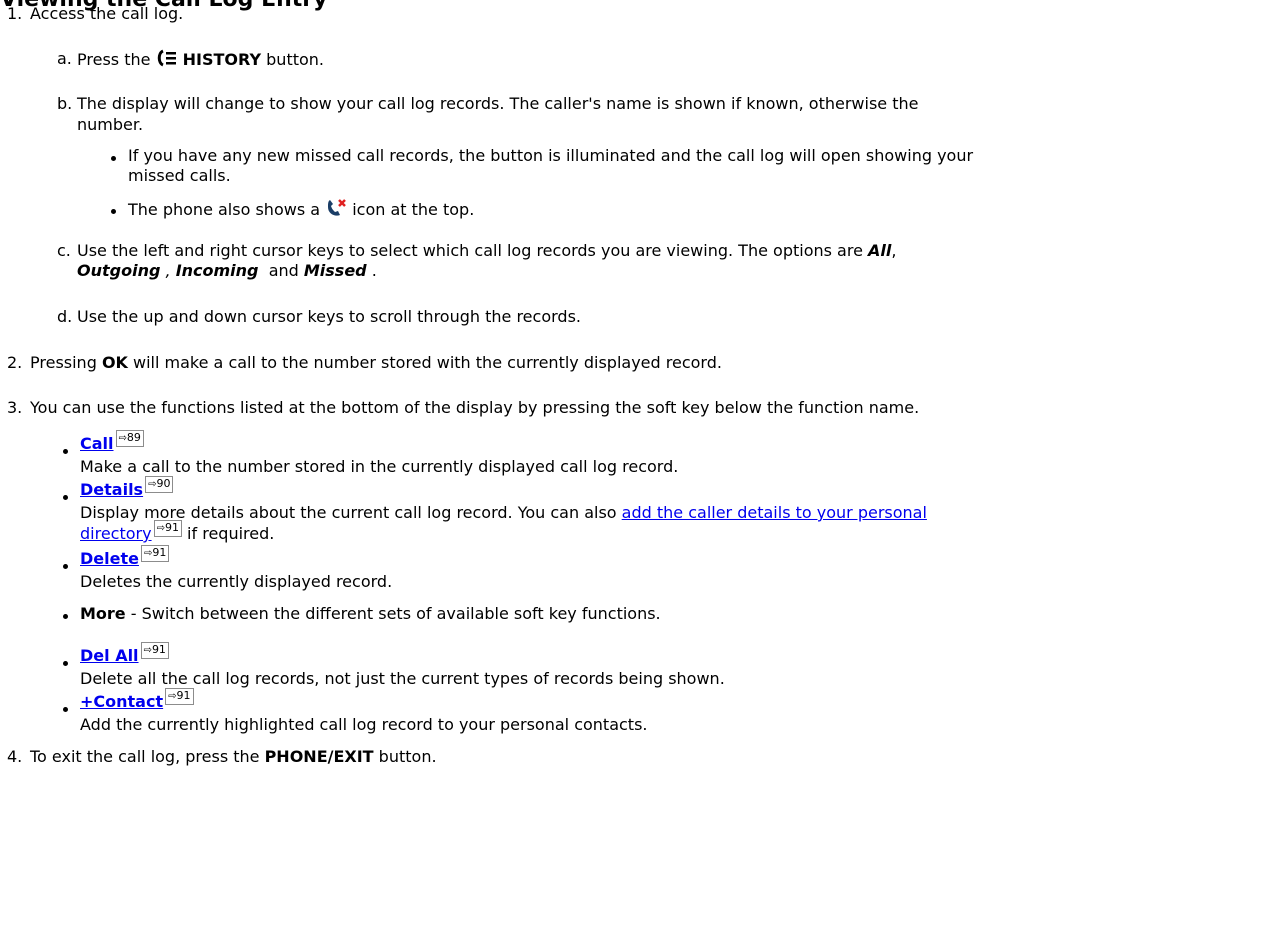  I want to click on function-desc-line2: directory ⇨91 if required., so click(177, 531).